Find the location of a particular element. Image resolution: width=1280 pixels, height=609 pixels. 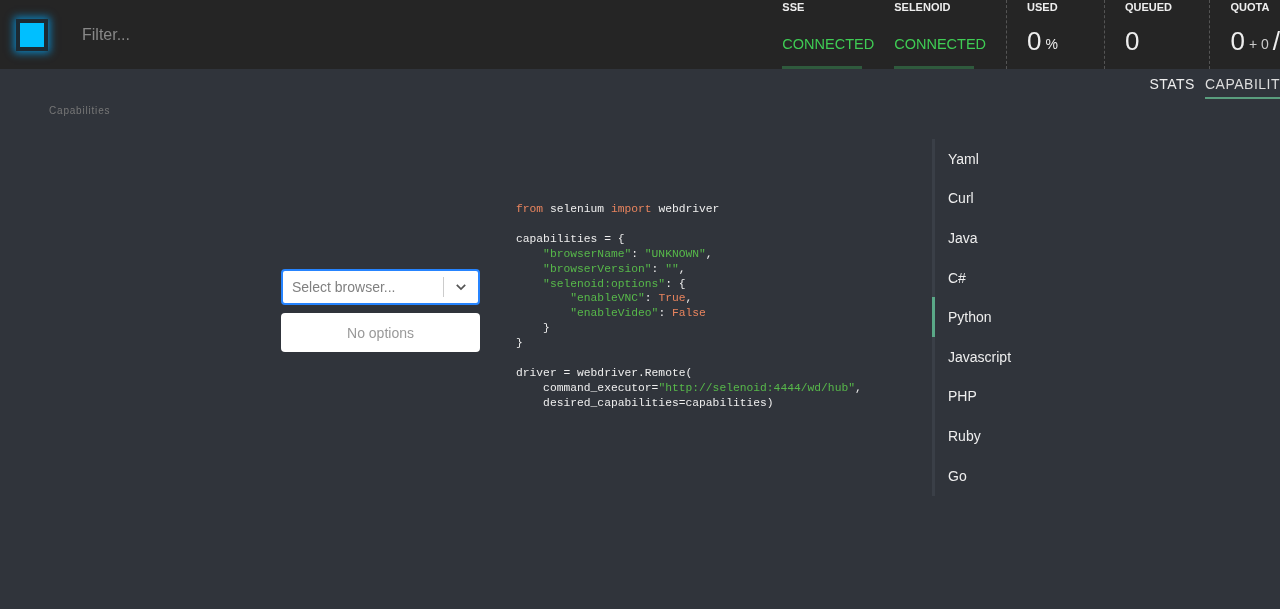

stat-label: QUEUED is located at coordinates (1149, 7).